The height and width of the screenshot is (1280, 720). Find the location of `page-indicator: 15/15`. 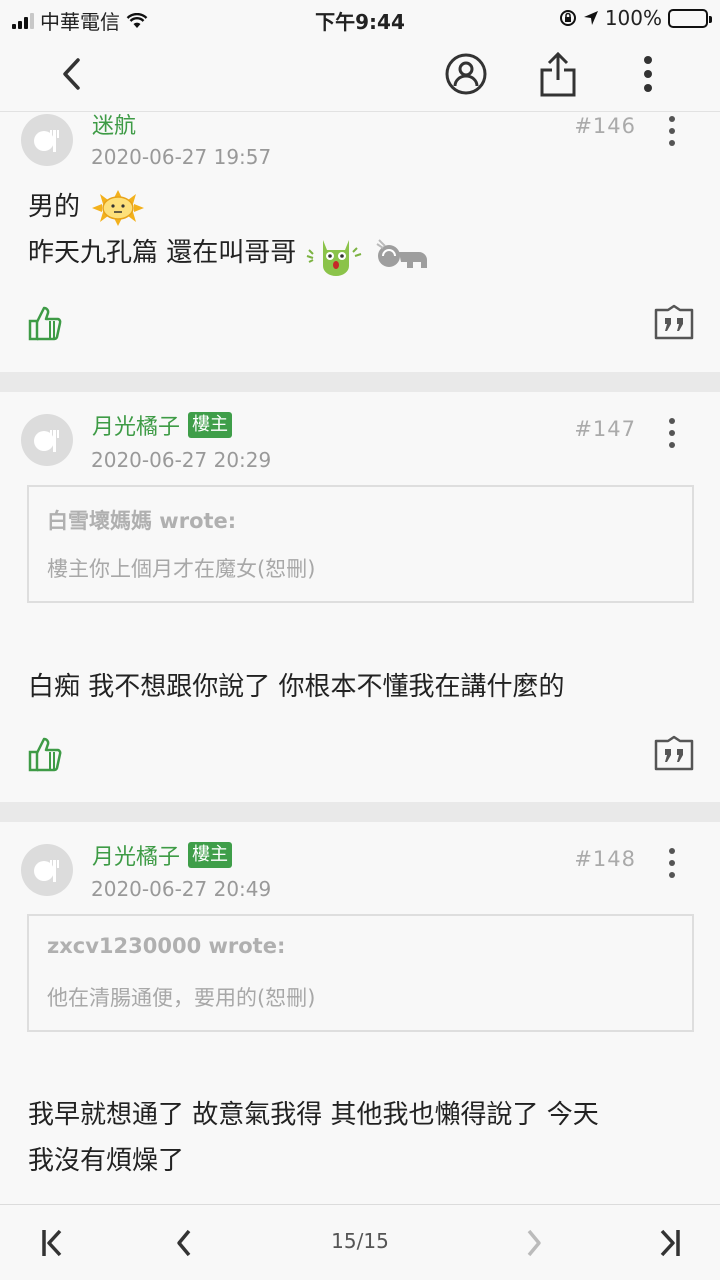

page-indicator: 15/15 is located at coordinates (360, 1241).